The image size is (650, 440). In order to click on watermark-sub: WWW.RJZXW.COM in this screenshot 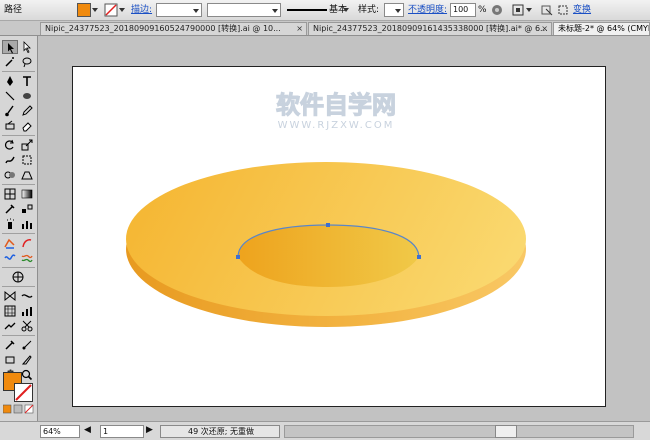, I will do `click(336, 125)`.